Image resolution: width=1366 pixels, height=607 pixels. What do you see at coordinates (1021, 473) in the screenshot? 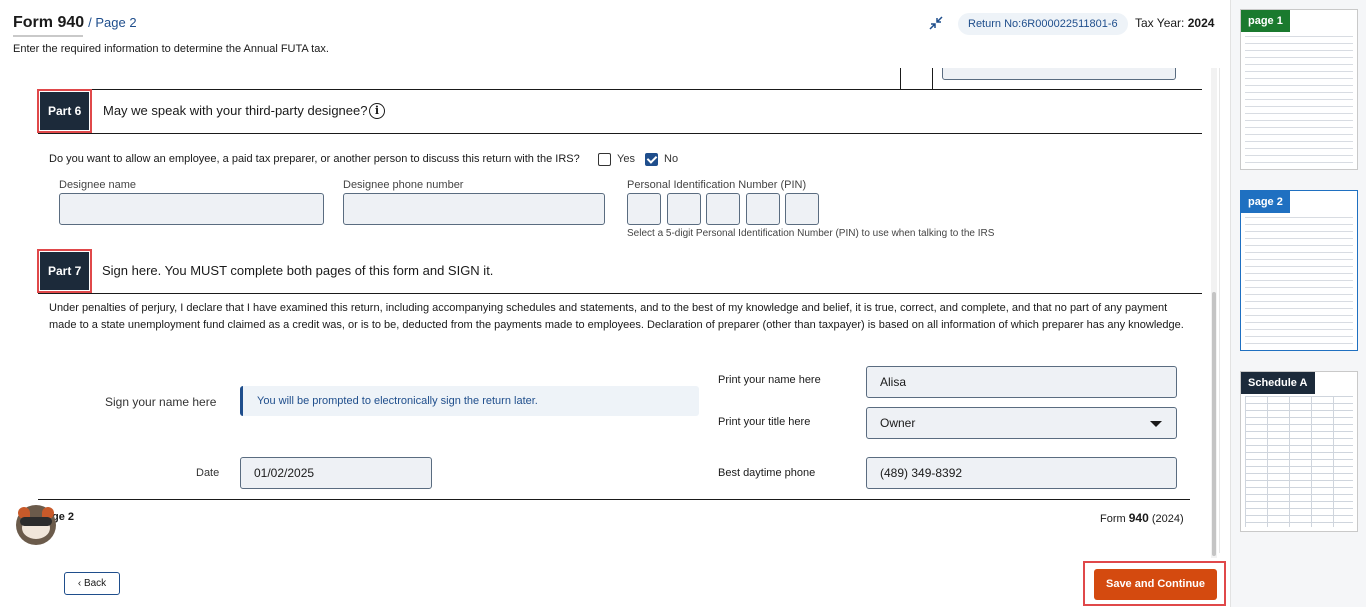
I see `phone-input: (489) 349-8392` at bounding box center [1021, 473].